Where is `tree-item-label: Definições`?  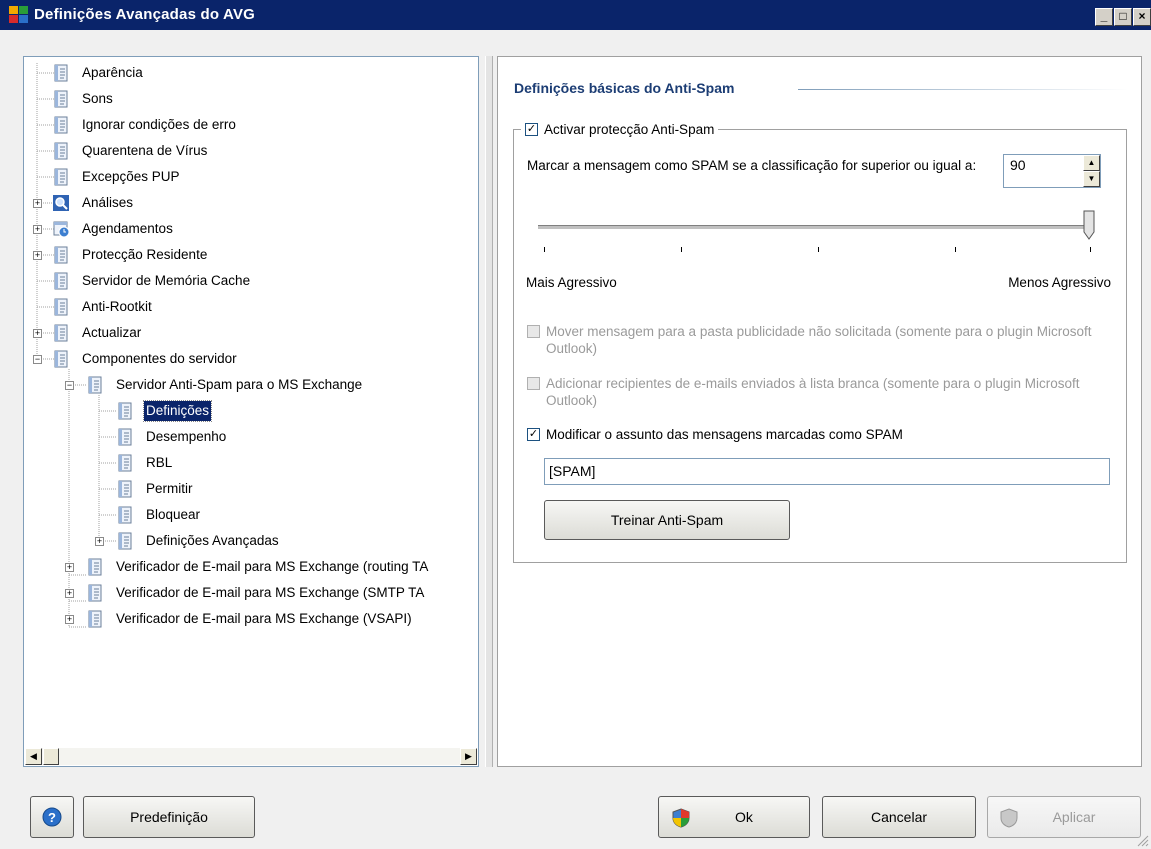
tree-item-label: Definições is located at coordinates (177, 411).